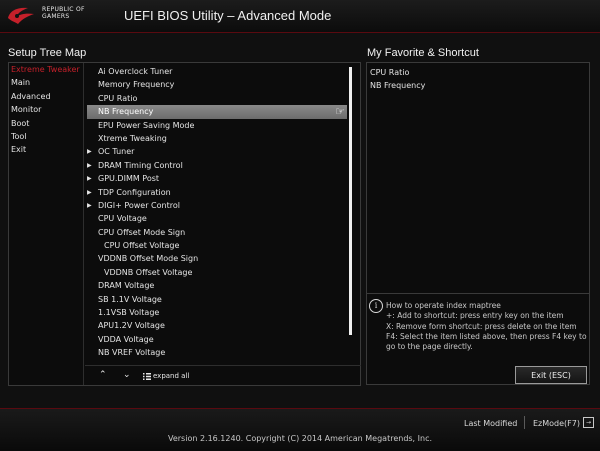 Image resolution: width=600 pixels, height=451 pixels. I want to click on root-menu-item: Extreme Tweaker, so click(46, 69).